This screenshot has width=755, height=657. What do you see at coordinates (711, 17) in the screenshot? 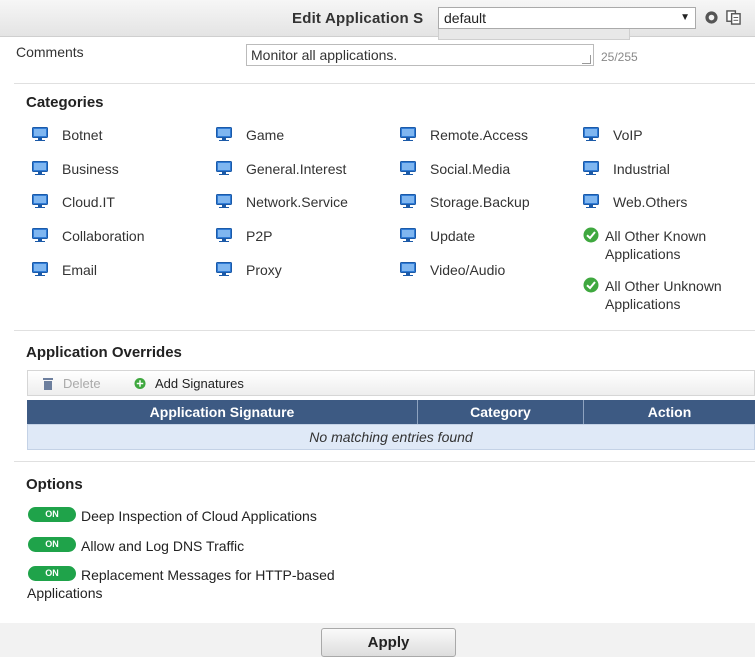
I see `gear-icon` at bounding box center [711, 17].